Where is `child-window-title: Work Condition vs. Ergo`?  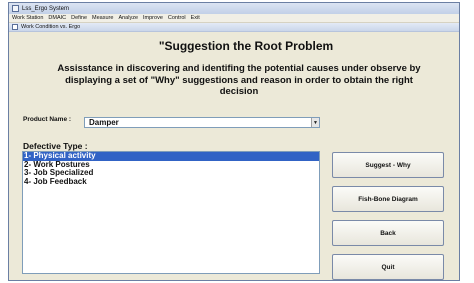
child-window-title: Work Condition vs. Ergo is located at coordinates (51, 27).